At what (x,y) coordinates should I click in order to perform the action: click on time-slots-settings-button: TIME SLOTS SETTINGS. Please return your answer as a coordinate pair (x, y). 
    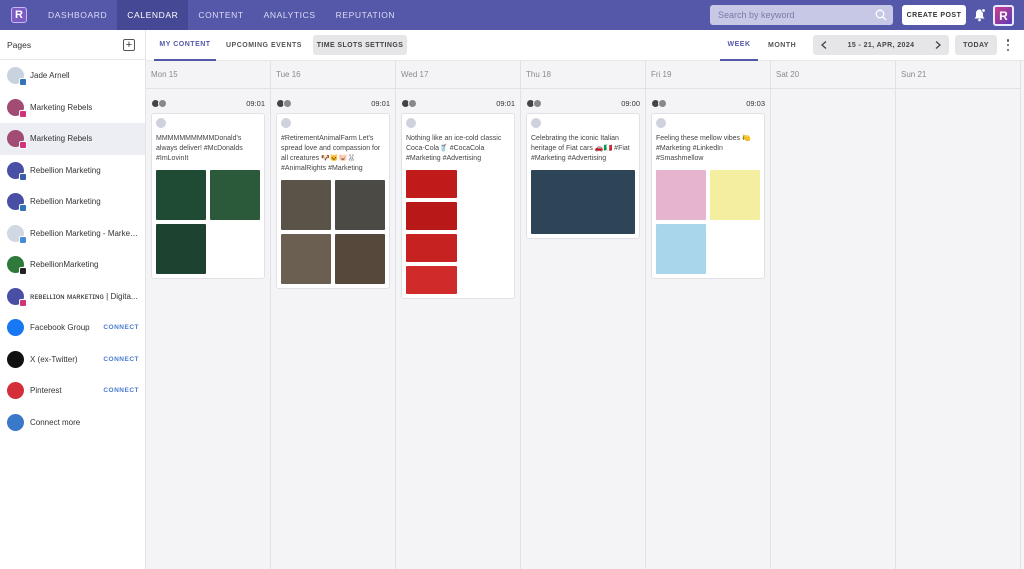
    Looking at the image, I should click on (360, 45).